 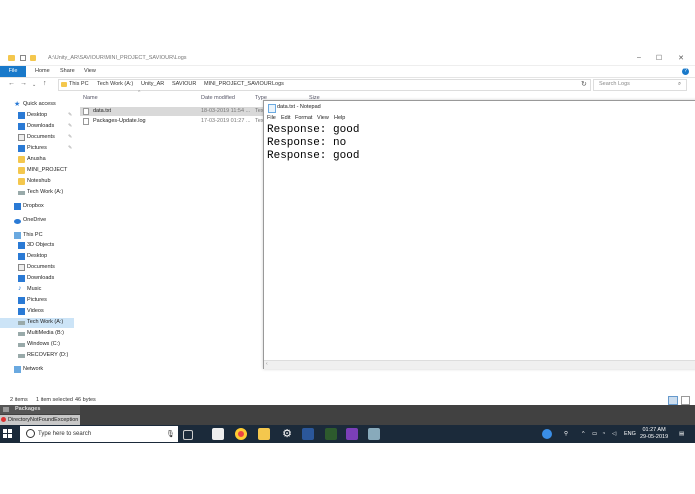 What do you see at coordinates (139, 93) in the screenshot?
I see `sort-indicator-icon: ^` at bounding box center [139, 93].